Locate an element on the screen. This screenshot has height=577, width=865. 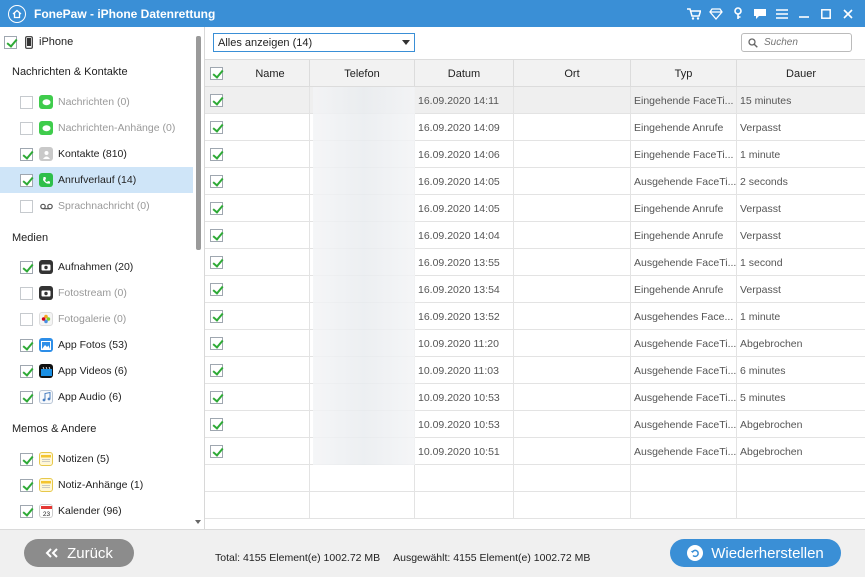
sidebar-item-messages: Nachrichten (0) is located at coordinates (96, 102).